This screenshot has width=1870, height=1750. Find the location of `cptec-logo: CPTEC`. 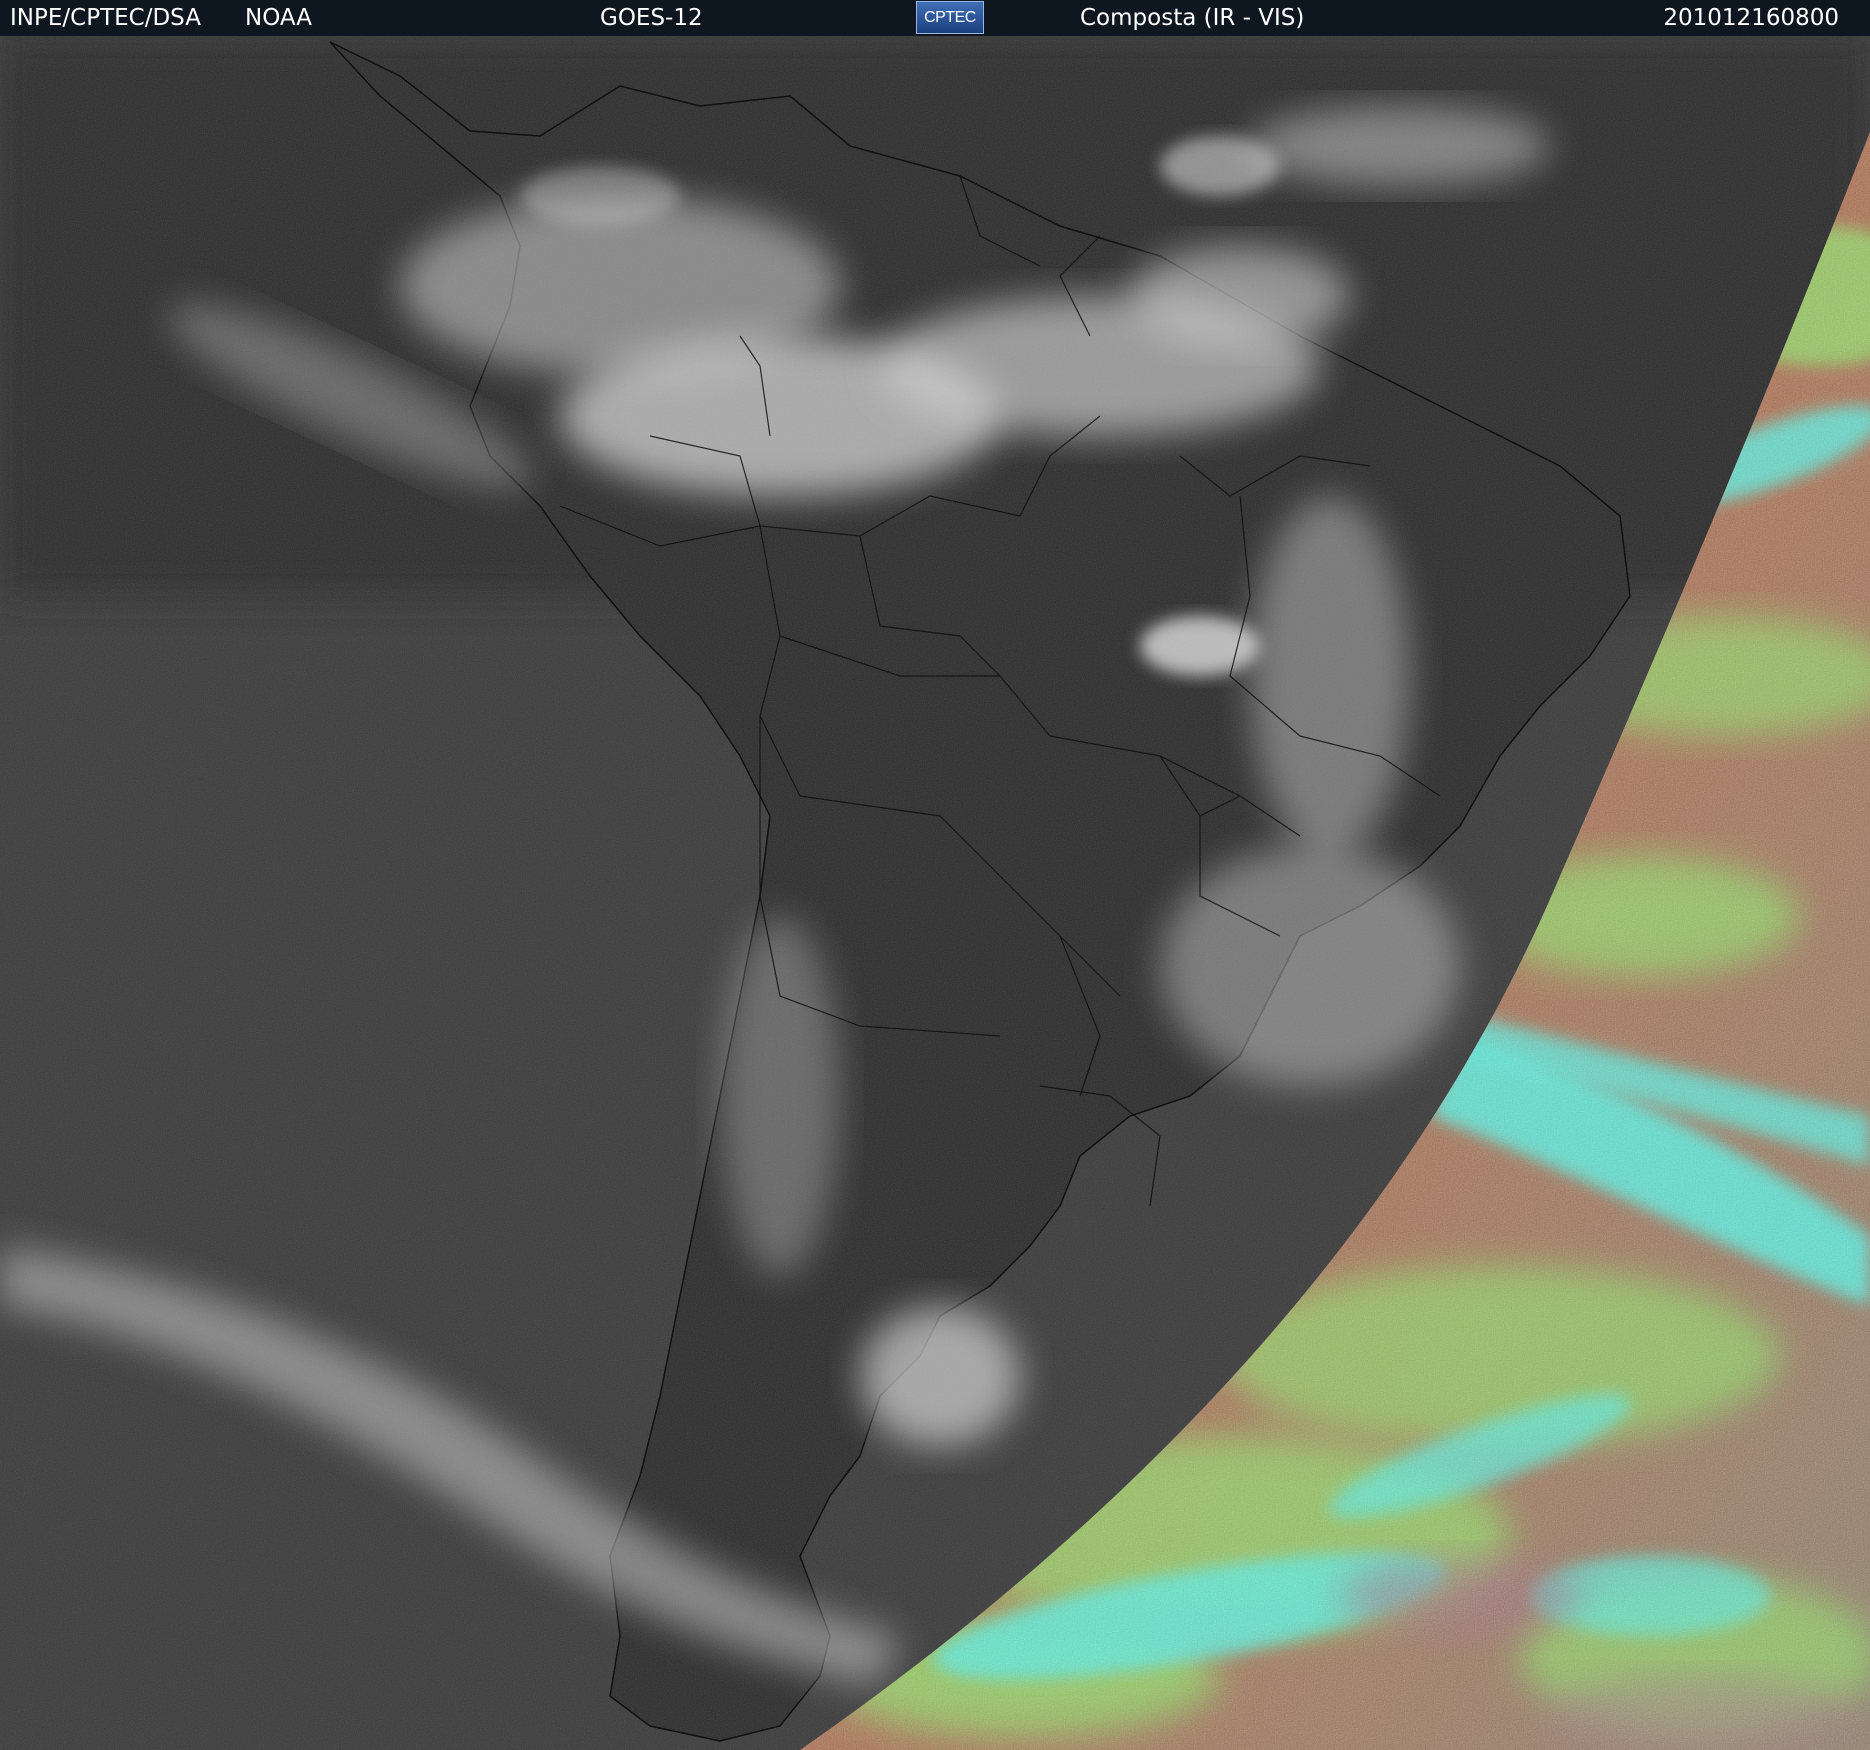

cptec-logo: CPTEC is located at coordinates (950, 17).